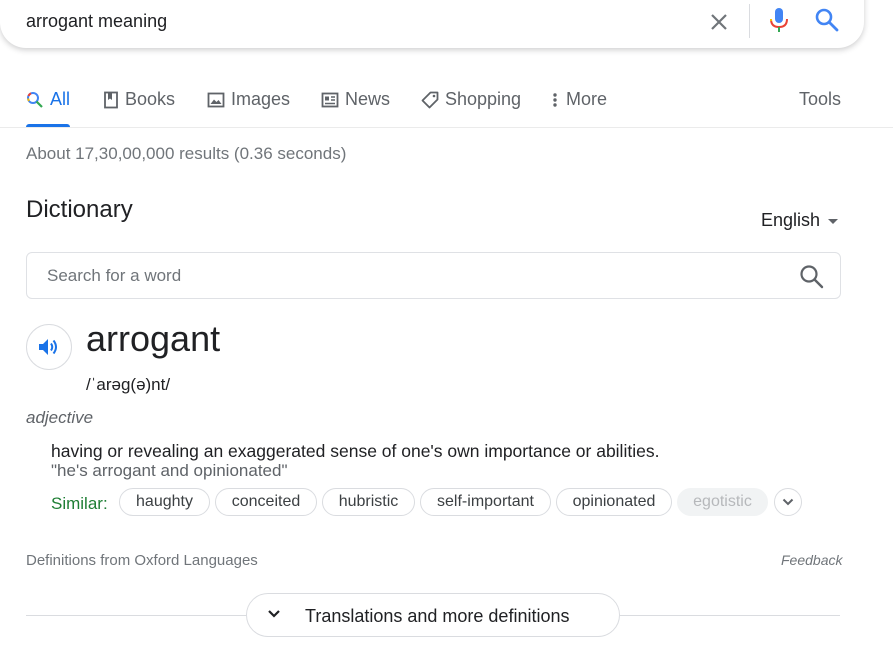 This screenshot has height=669, width=893. I want to click on speaker-icon, so click(48, 347).